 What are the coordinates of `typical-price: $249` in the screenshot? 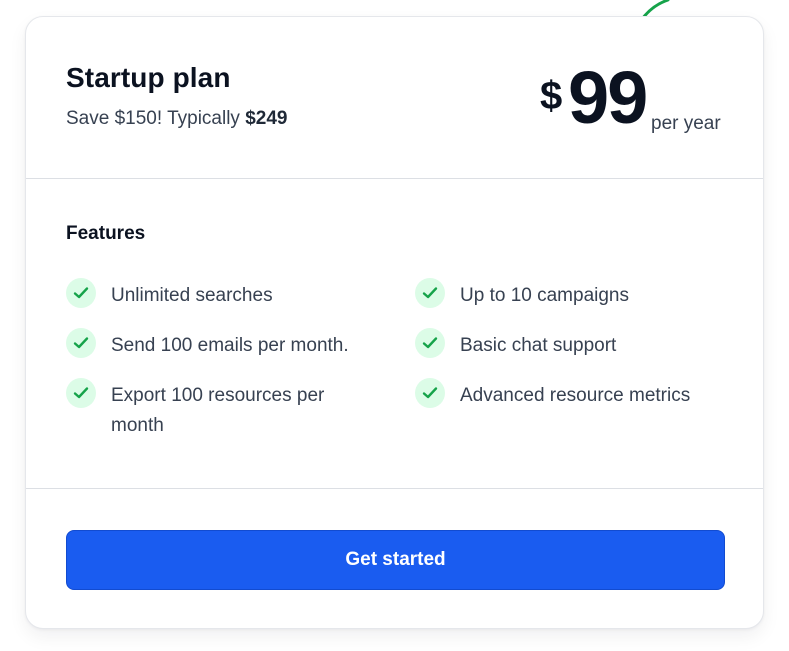 It's located at (266, 118).